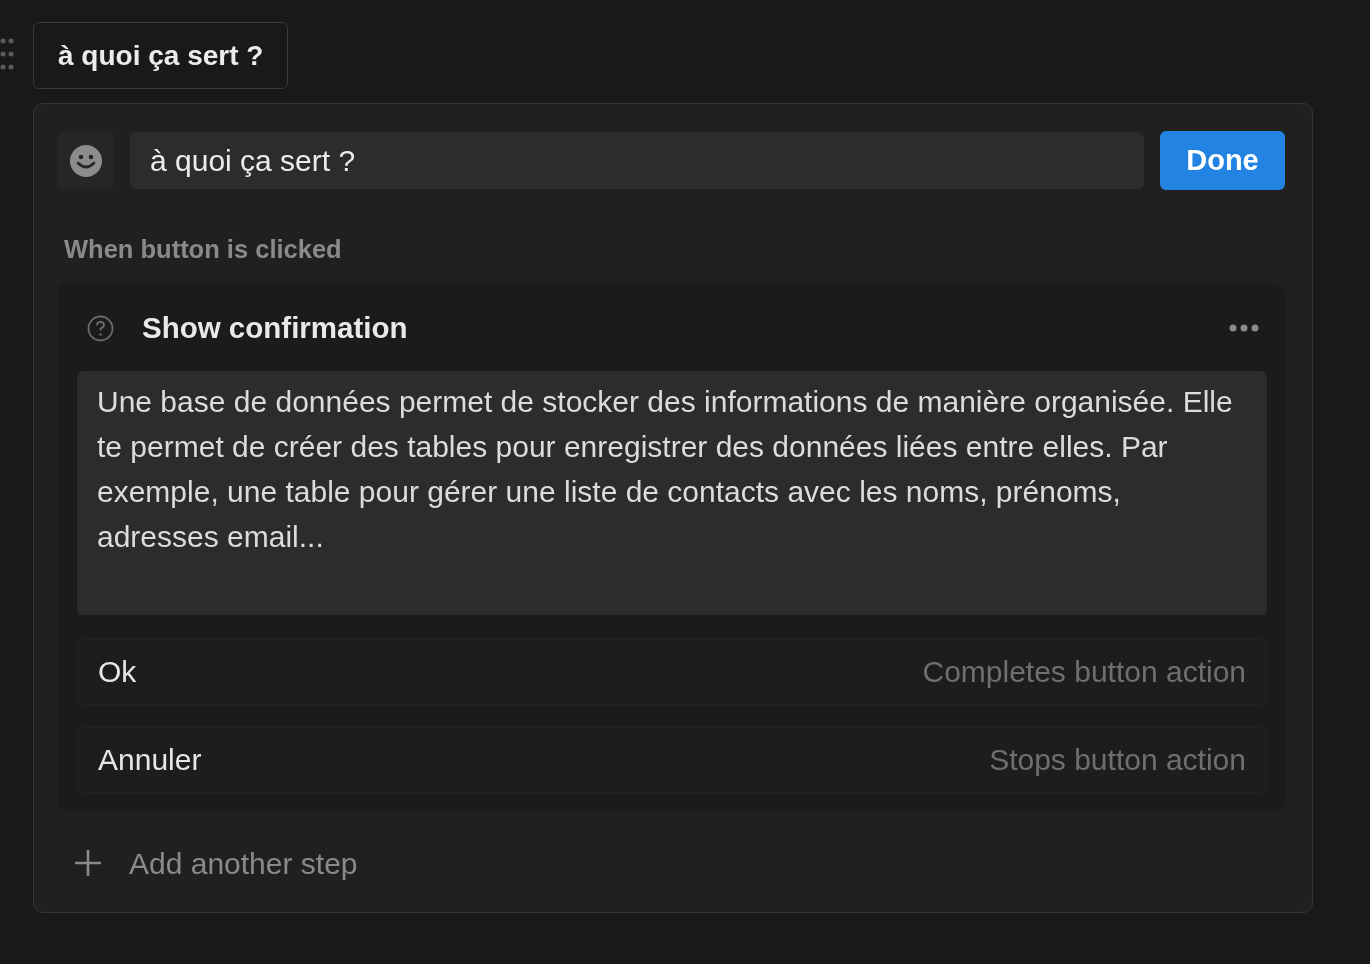 The height and width of the screenshot is (964, 1370). Describe the element at coordinates (672, 671) in the screenshot. I see `option-row: Ok Completes button action` at that location.